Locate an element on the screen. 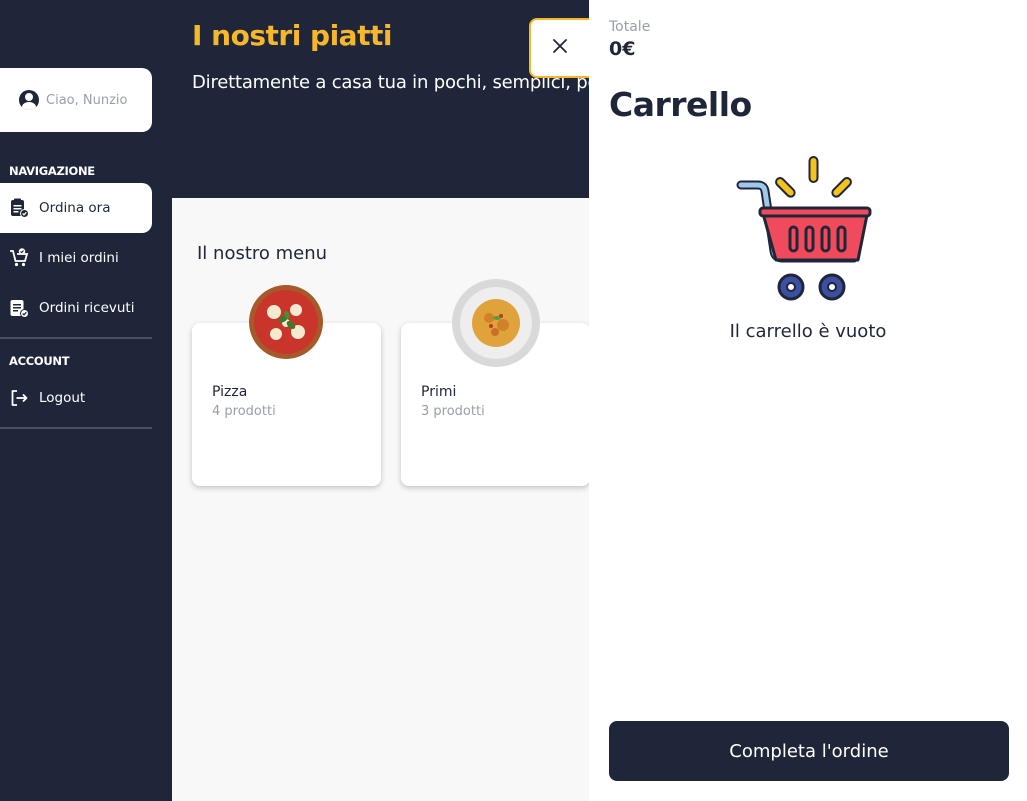 This screenshot has height=801, width=1027. complete-order-button: Completa l'ordine is located at coordinates (809, 751).